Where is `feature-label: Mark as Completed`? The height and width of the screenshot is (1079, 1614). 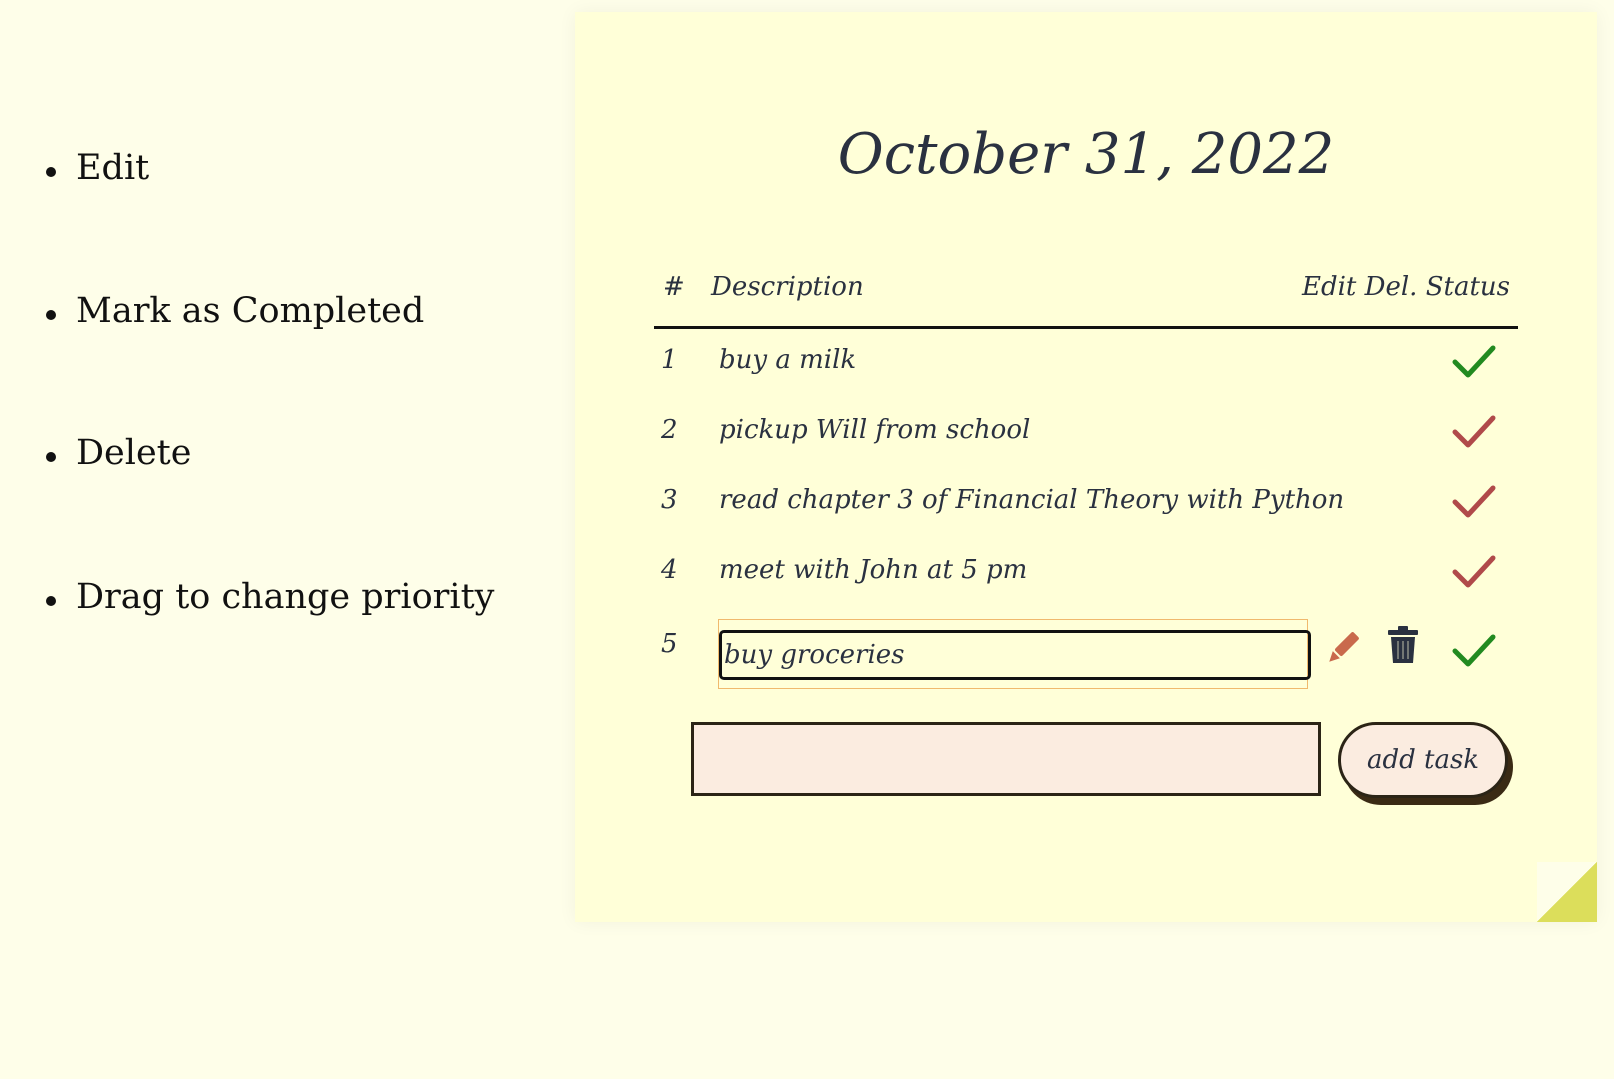
feature-label: Mark as Completed is located at coordinates (250, 311).